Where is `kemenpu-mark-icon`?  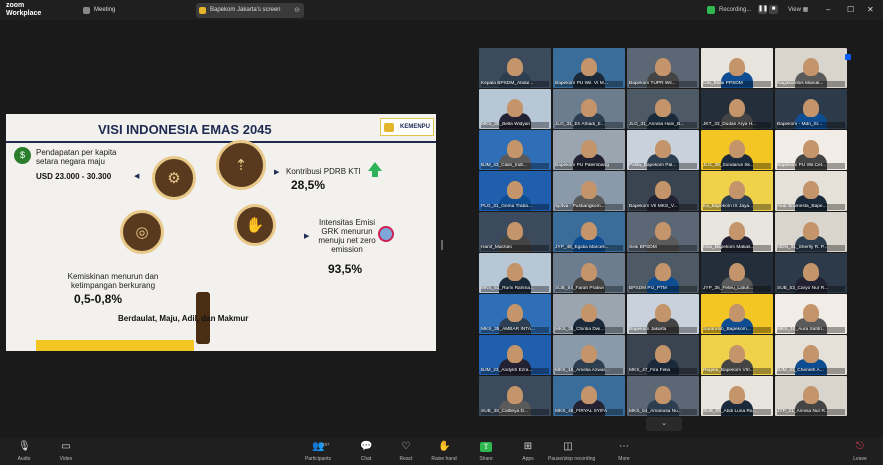
kemenpu-mark-icon is located at coordinates (389, 127).